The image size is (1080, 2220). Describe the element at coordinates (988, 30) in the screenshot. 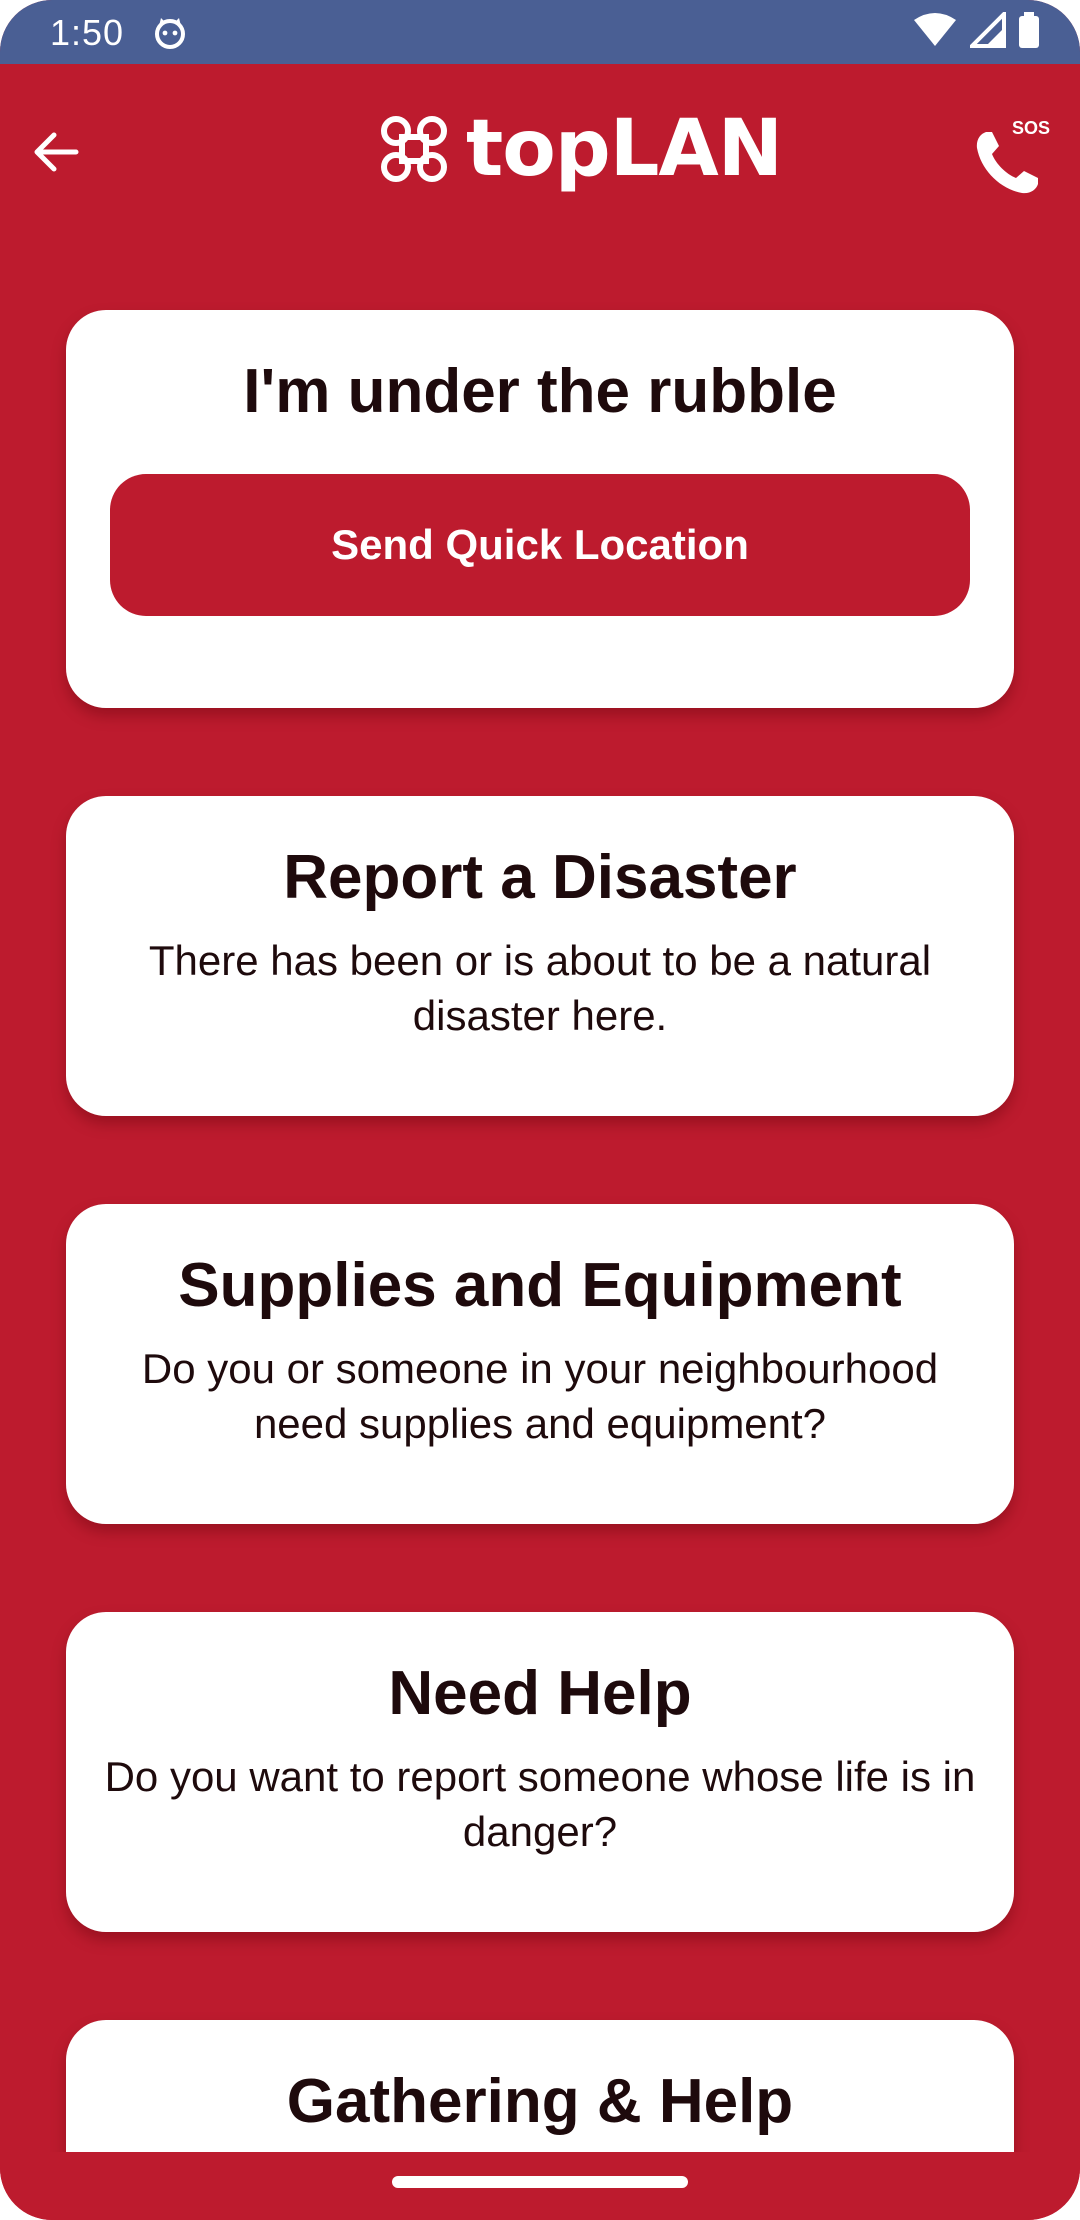

I see `signal-icon` at that location.